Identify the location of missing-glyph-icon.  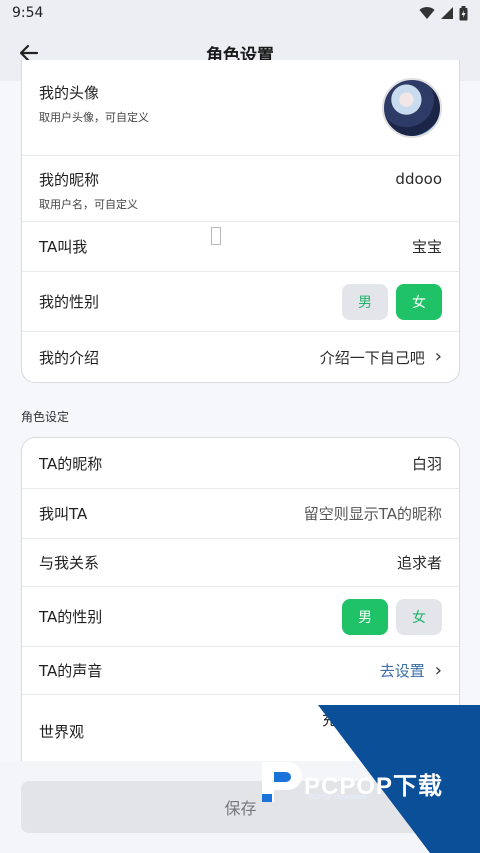
(216, 236).